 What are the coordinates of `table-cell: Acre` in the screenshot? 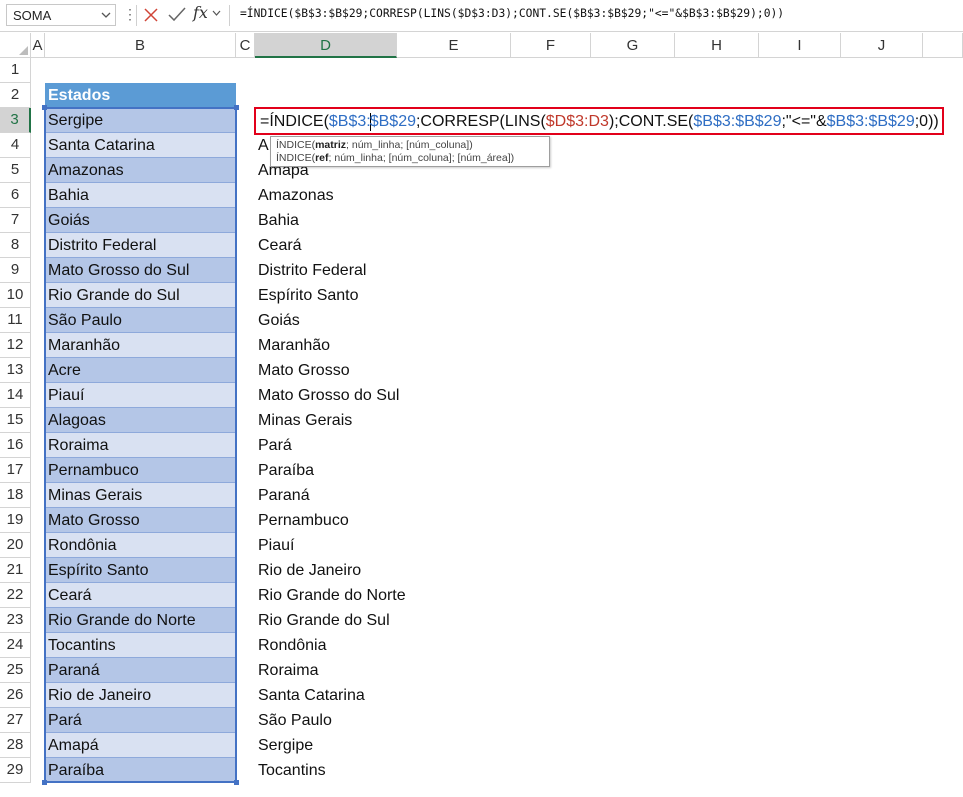 It's located at (140, 370).